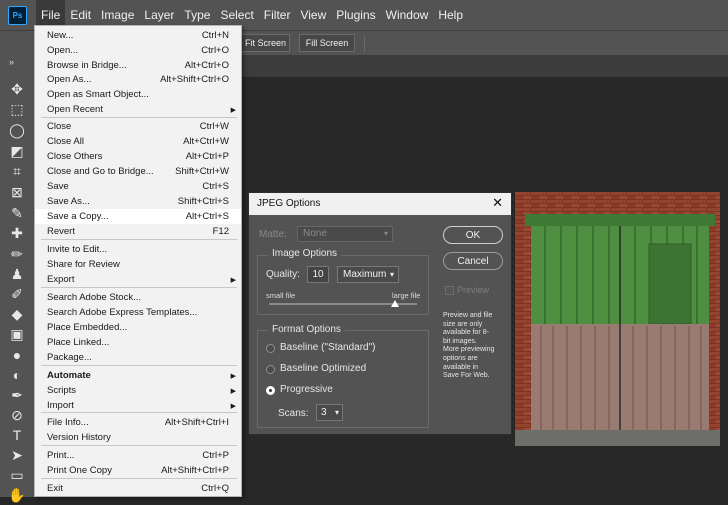 This screenshot has height=505, width=728. What do you see at coordinates (318, 274) in the screenshot?
I see `quality-input: 10` at bounding box center [318, 274].